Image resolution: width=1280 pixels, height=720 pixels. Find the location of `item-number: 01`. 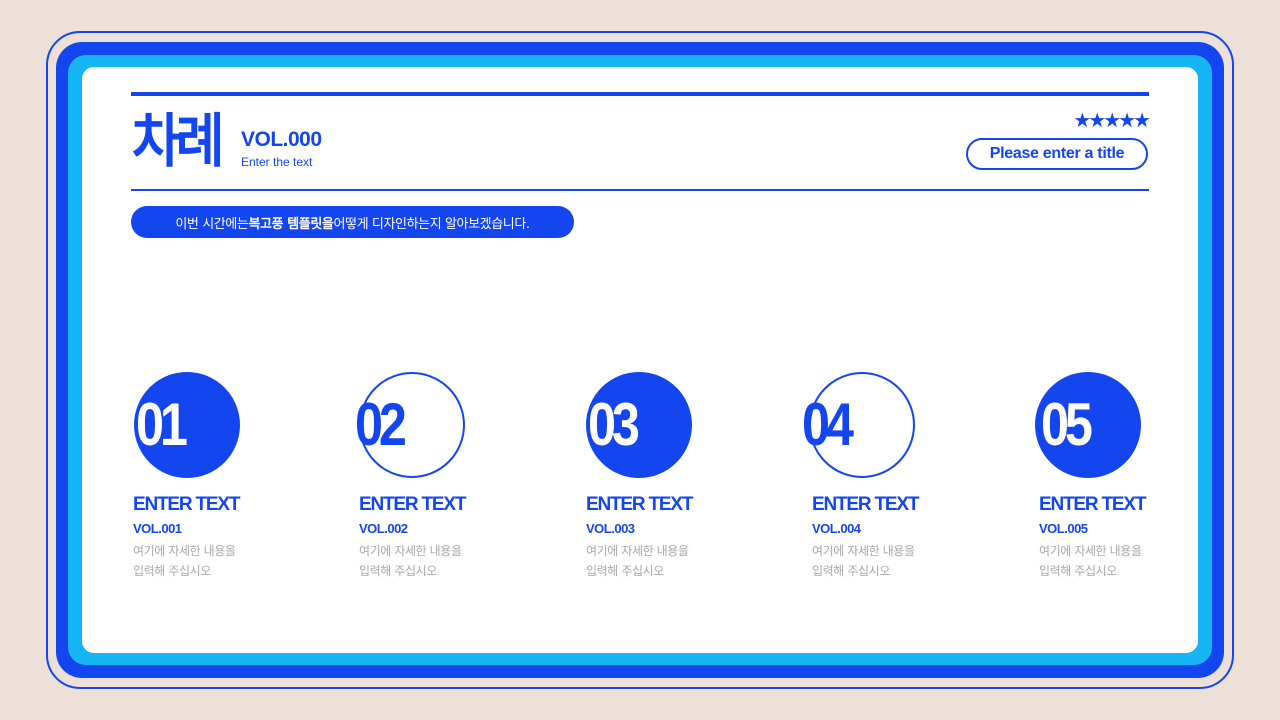

item-number: 01 is located at coordinates (162, 424).